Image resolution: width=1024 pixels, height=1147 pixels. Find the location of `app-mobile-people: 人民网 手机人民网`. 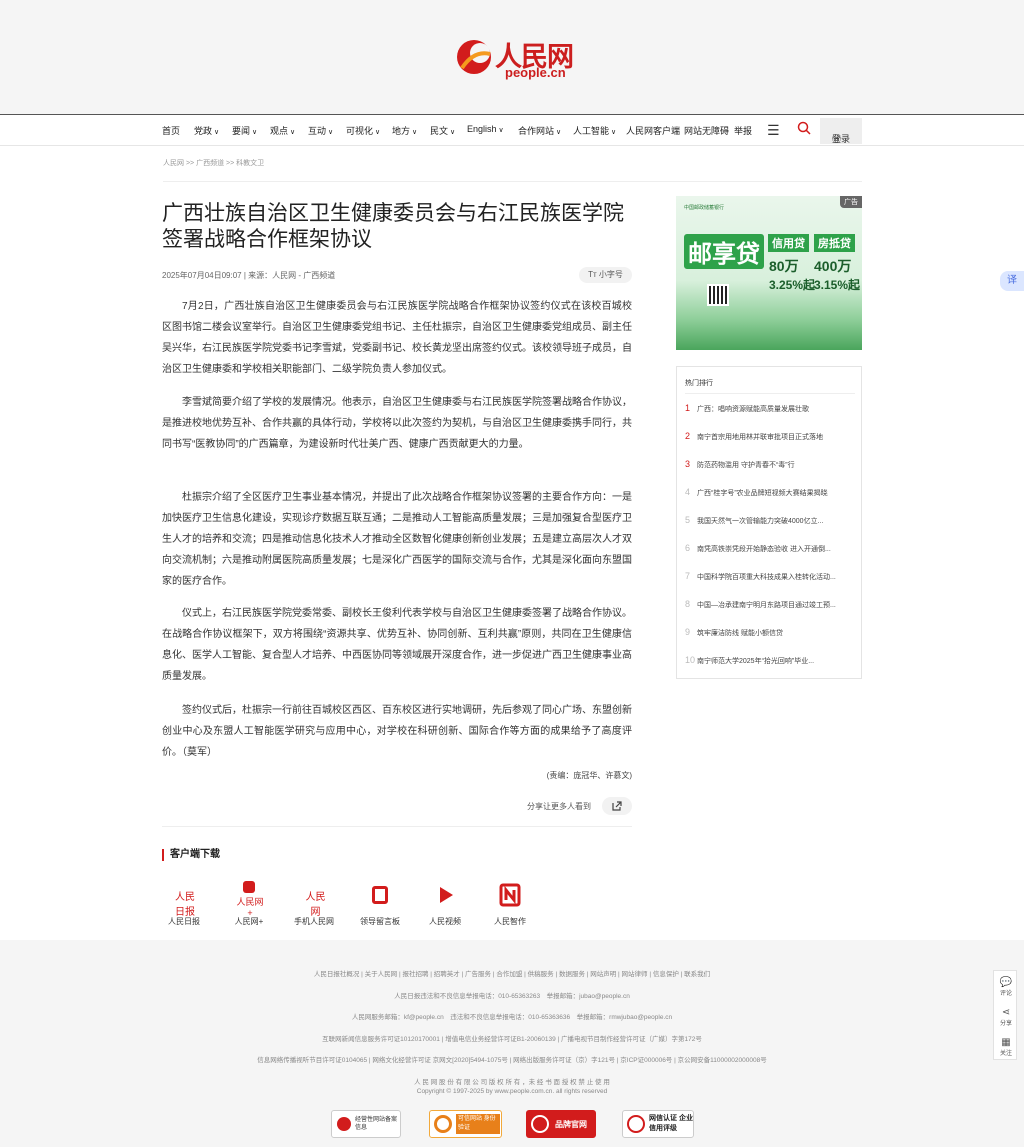

app-mobile-people: 人民网 手机人民网 is located at coordinates (314, 903).